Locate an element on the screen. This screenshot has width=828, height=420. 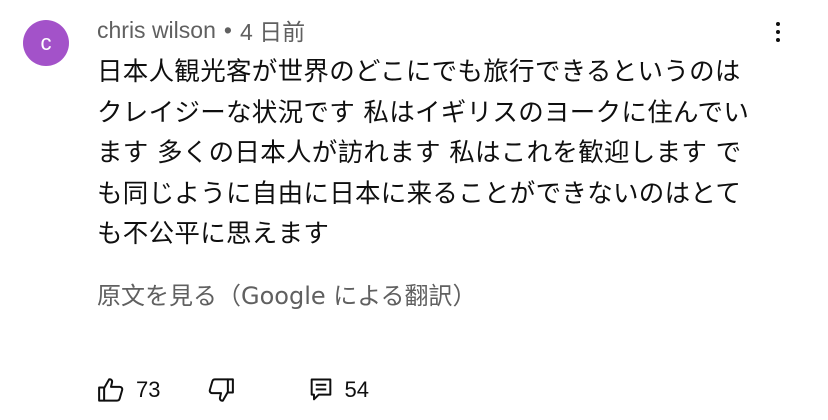
more-vertical-icon is located at coordinates (778, 32).